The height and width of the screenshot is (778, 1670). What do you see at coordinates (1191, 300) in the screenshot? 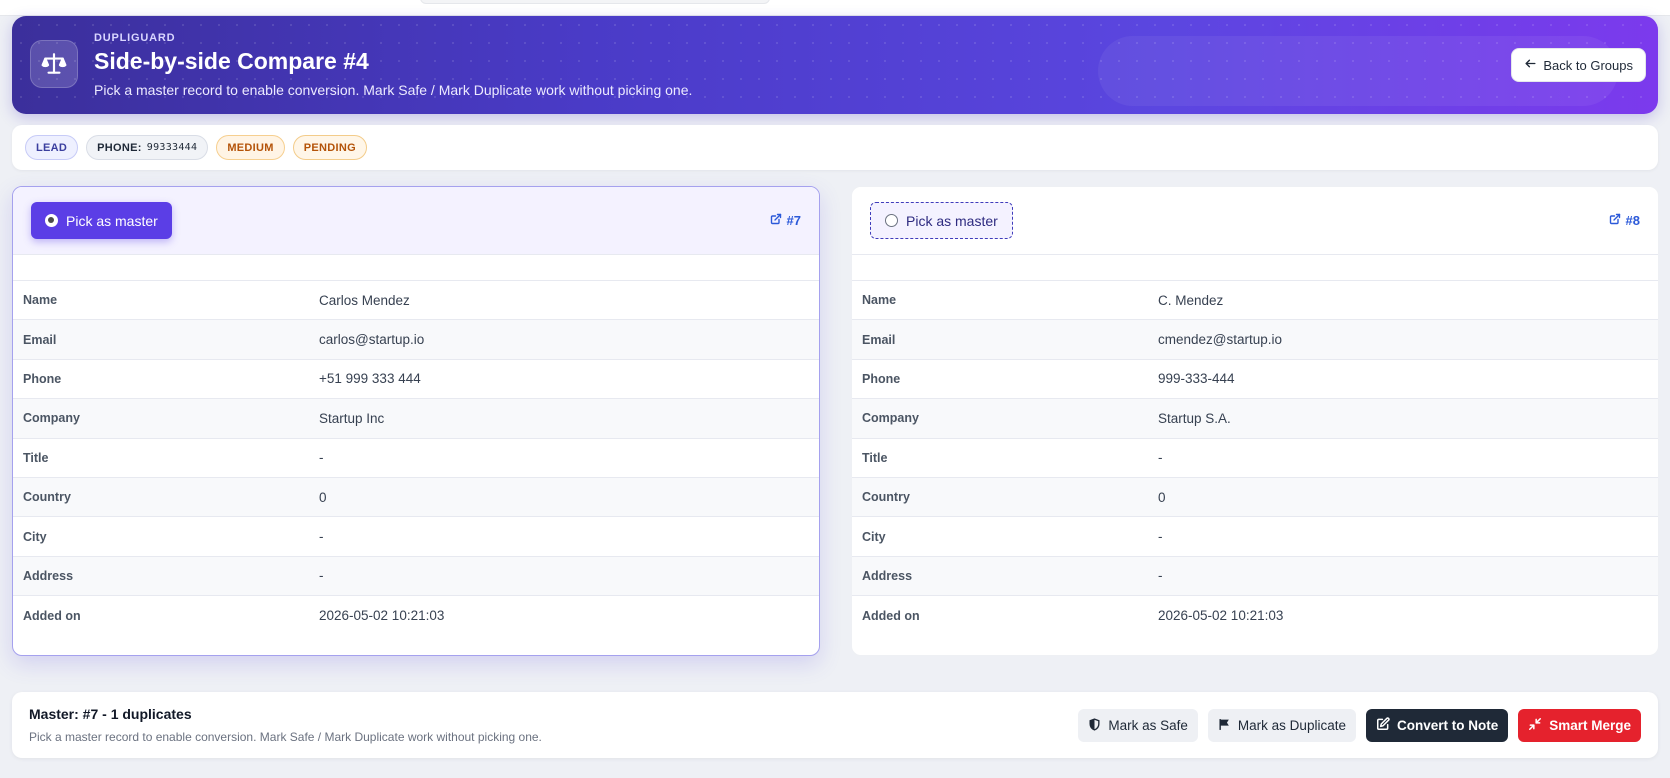
I see `field-value: C. Mendez` at bounding box center [1191, 300].